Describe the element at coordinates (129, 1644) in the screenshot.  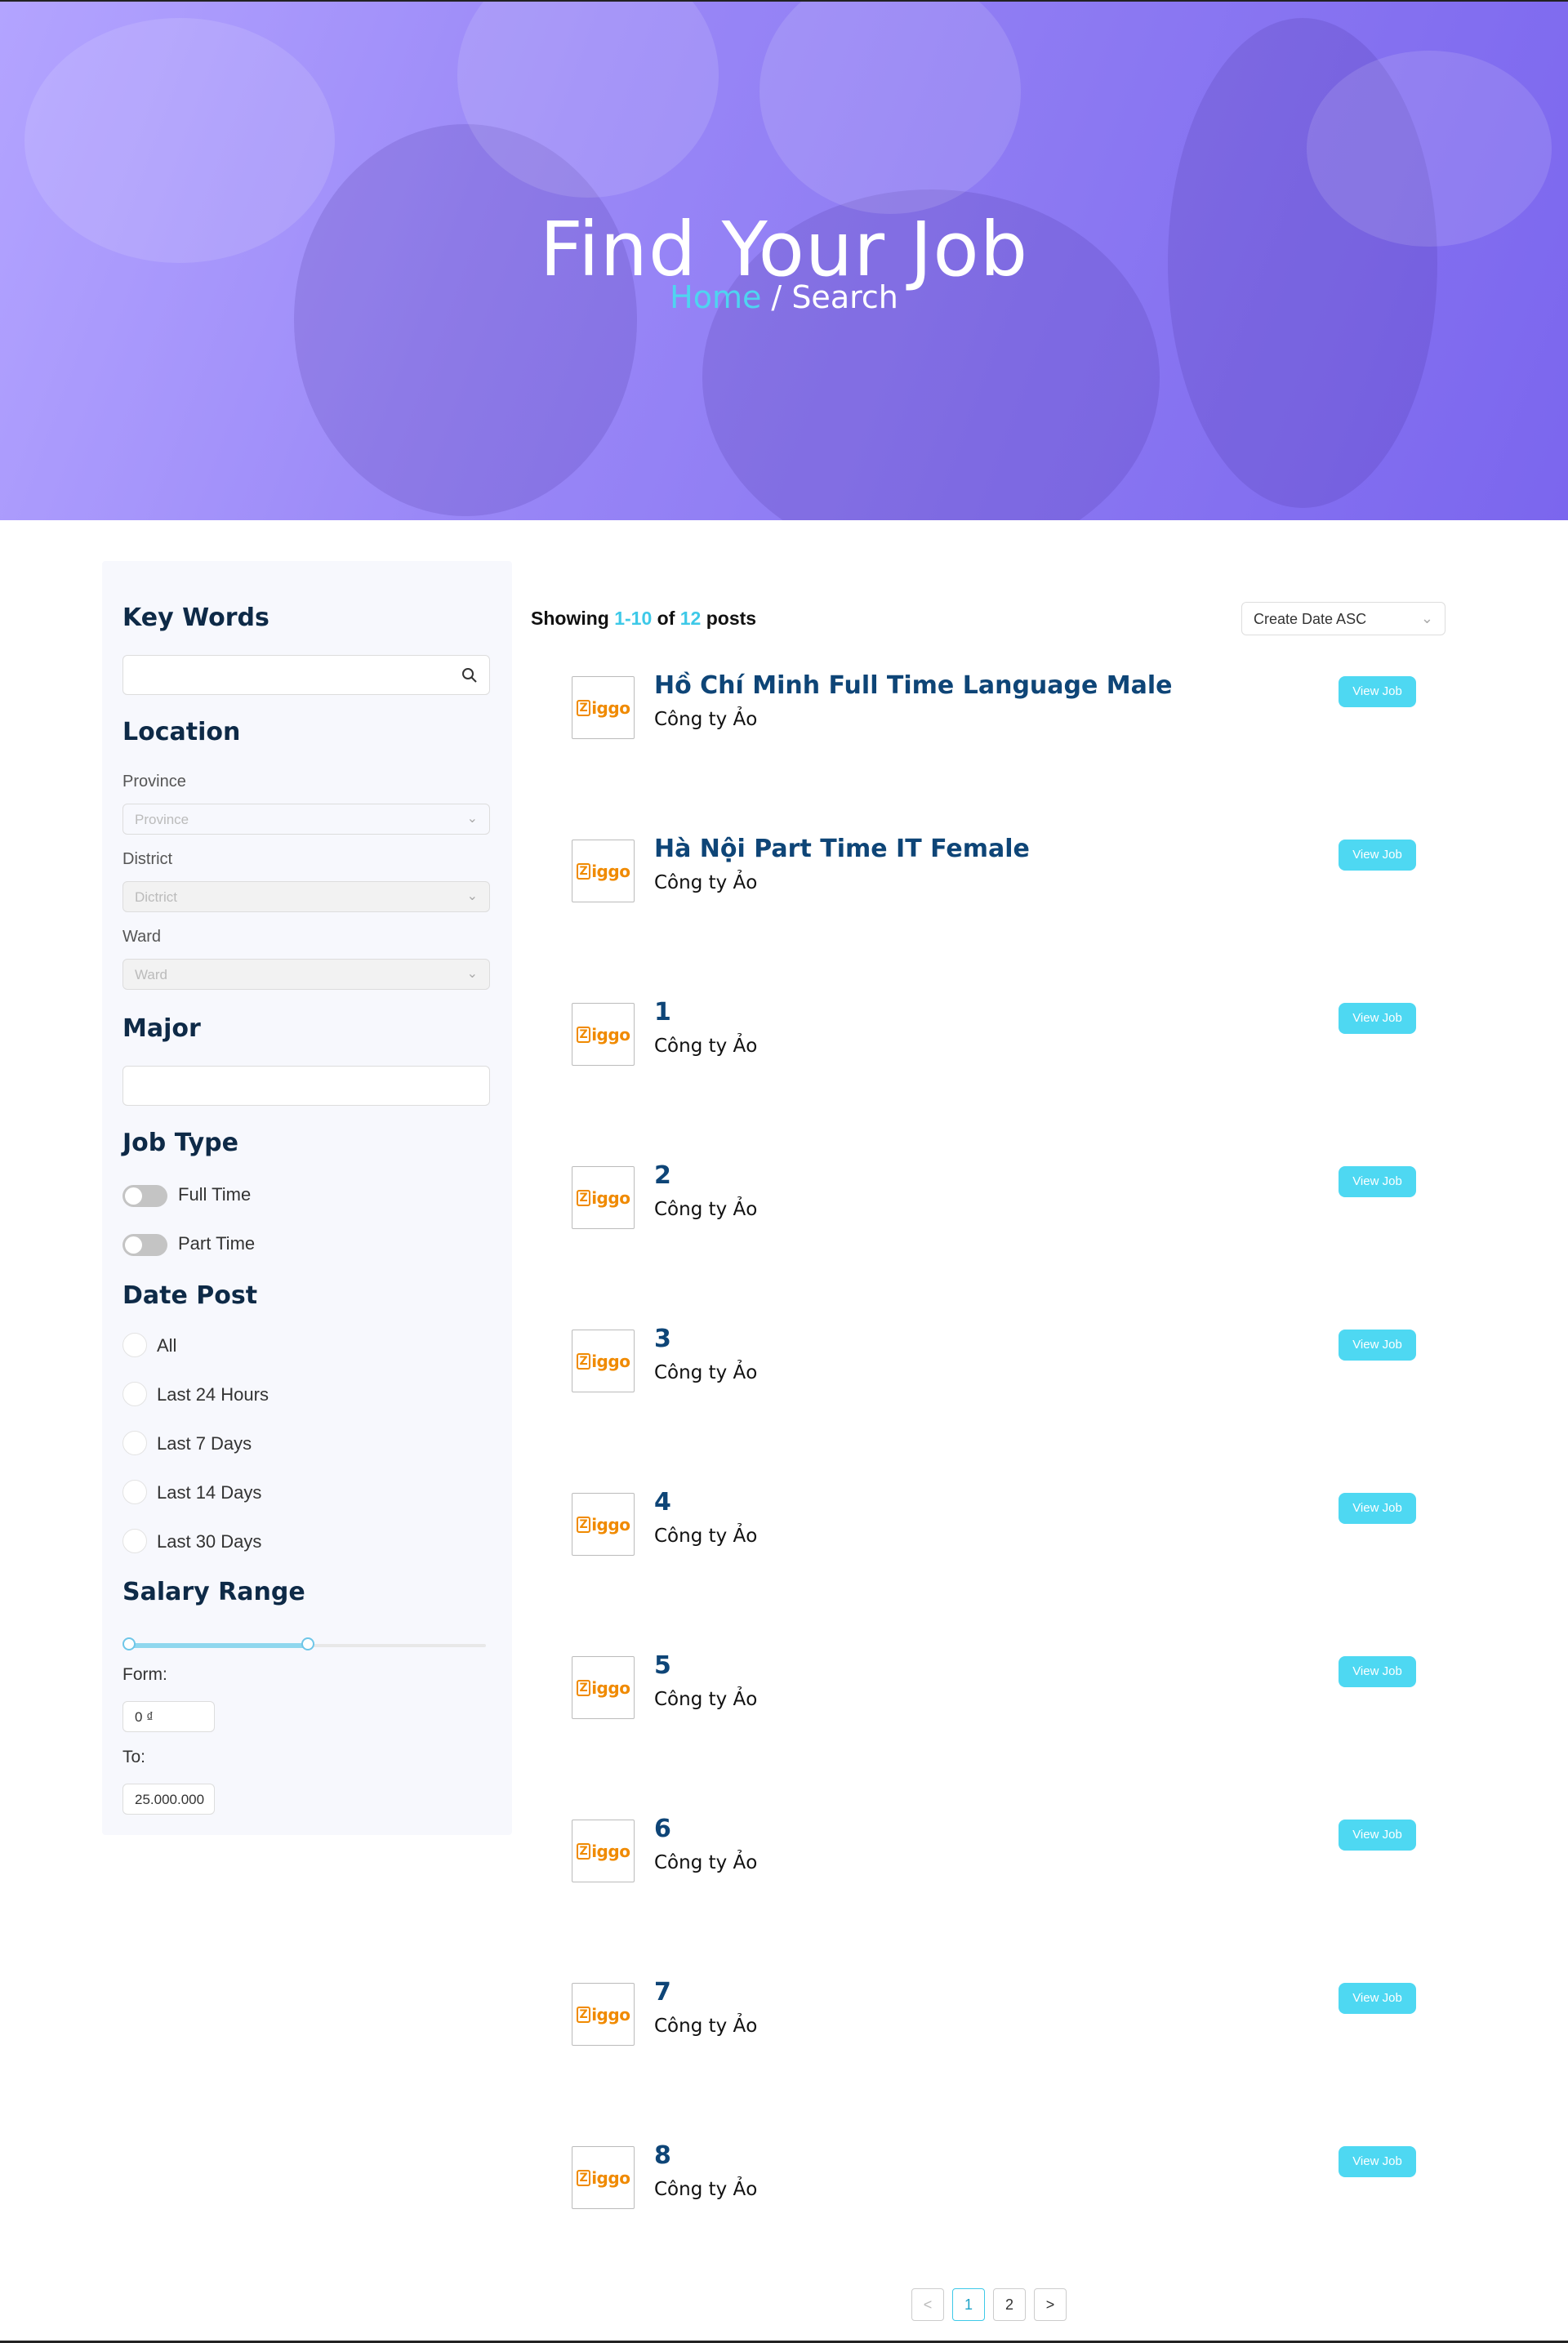
I see `salary-slider-min-handle` at that location.